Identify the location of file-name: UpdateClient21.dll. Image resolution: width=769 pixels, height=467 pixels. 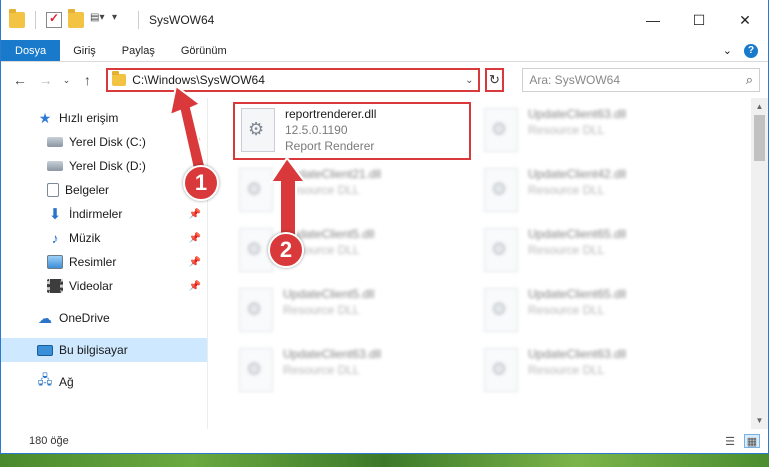
(332, 174).